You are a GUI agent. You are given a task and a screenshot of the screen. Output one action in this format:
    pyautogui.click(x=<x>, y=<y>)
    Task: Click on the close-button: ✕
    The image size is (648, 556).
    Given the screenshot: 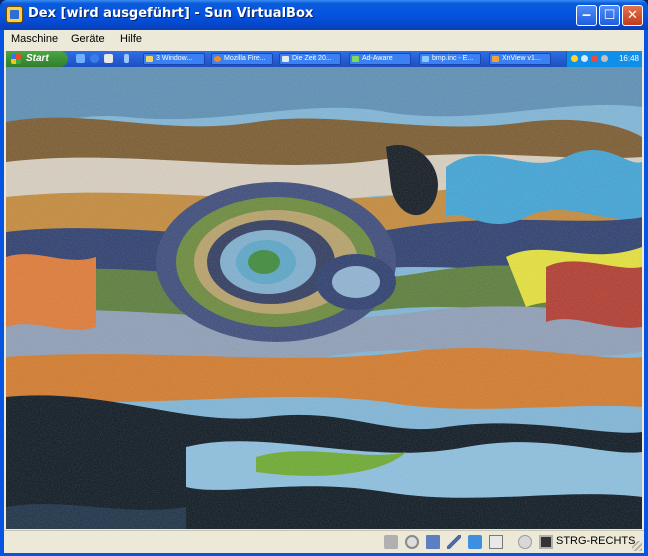 What is the action you would take?
    pyautogui.click(x=632, y=15)
    